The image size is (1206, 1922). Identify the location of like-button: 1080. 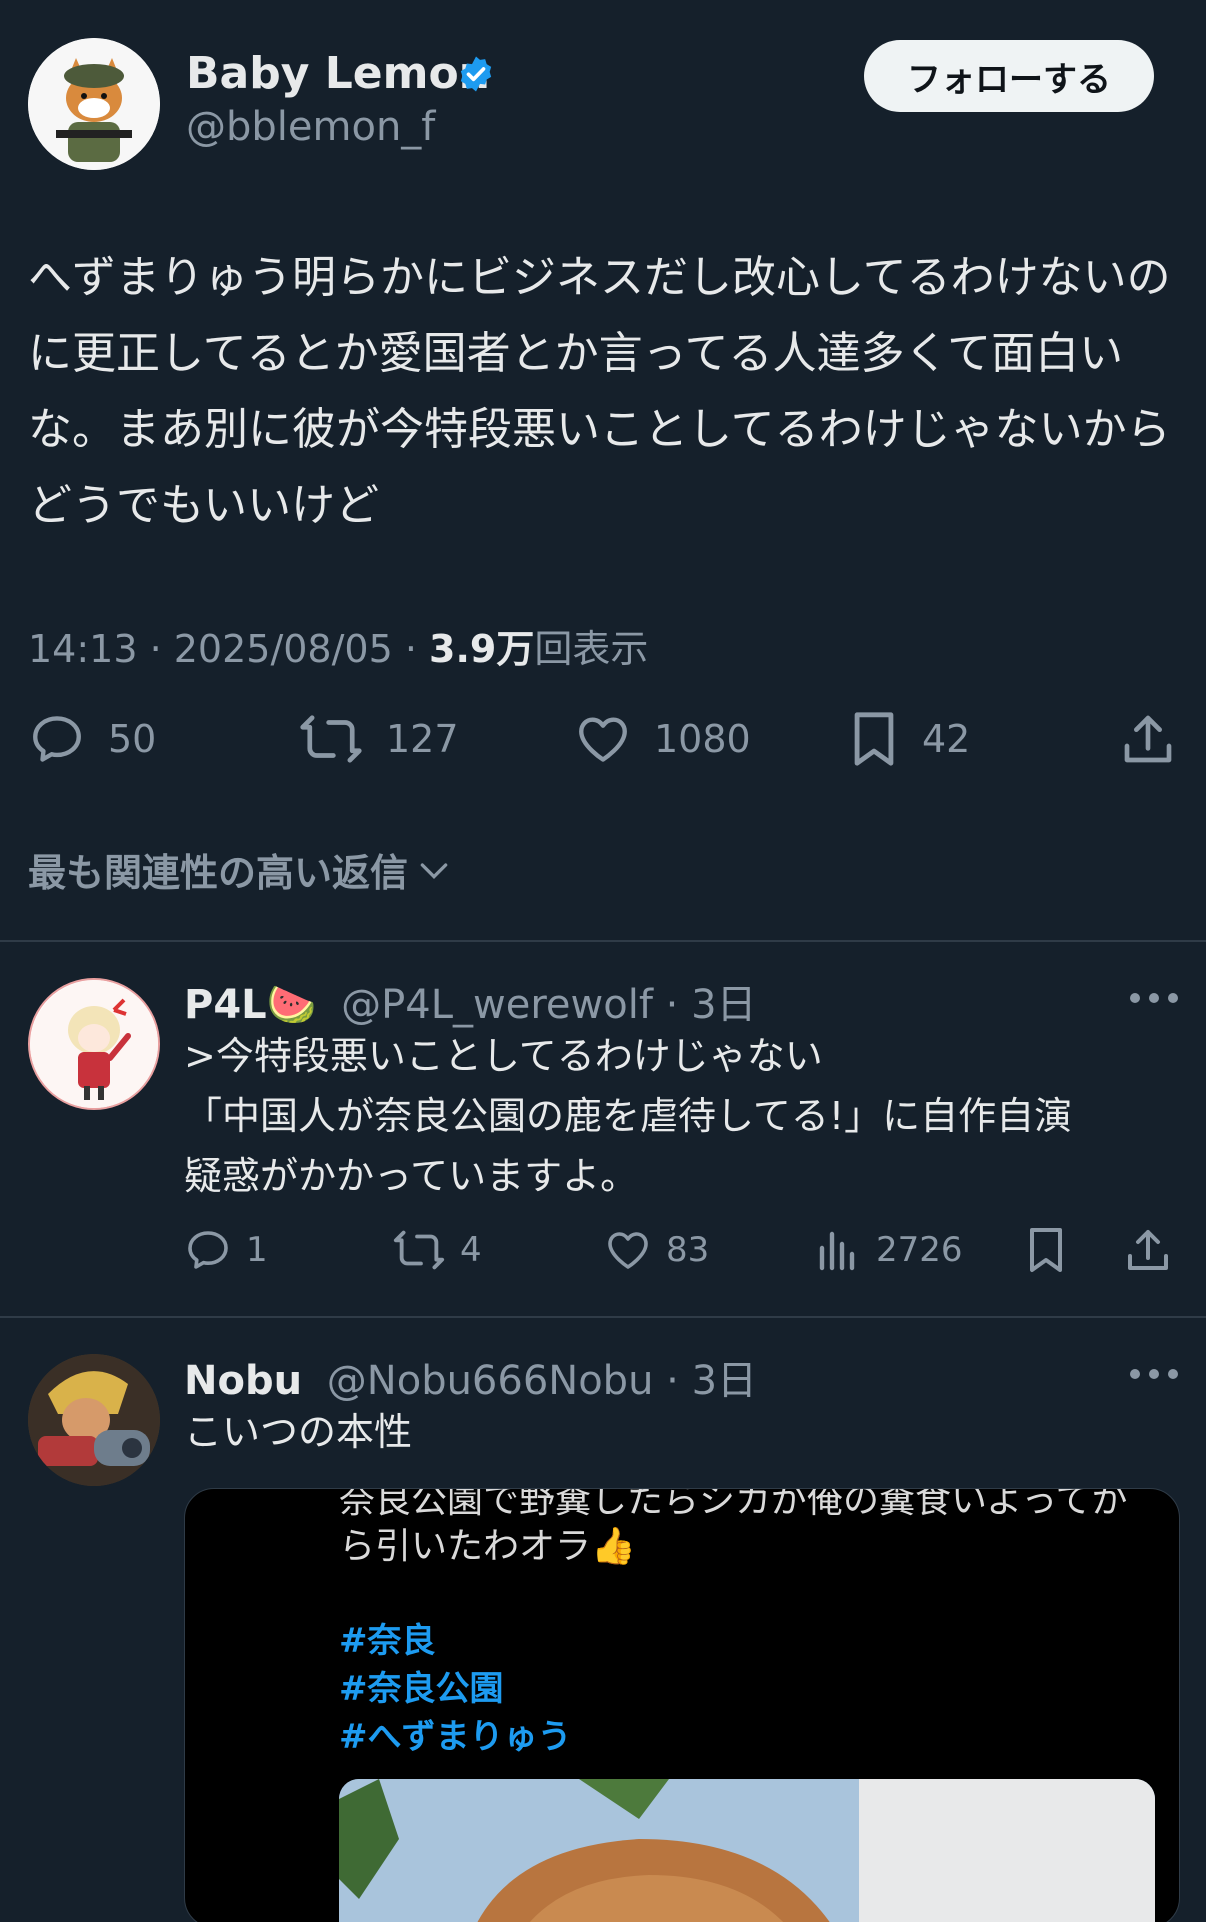
(662, 739).